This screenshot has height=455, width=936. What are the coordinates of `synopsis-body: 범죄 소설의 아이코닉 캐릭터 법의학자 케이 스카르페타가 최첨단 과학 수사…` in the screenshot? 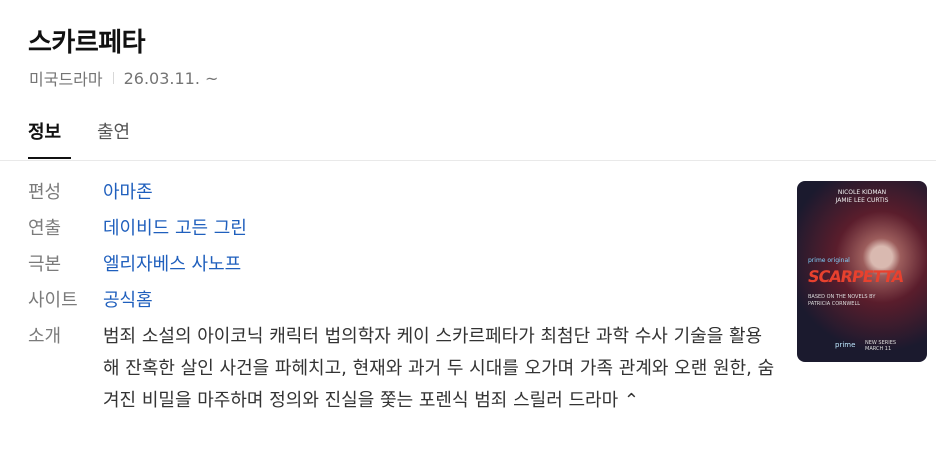 It's located at (439, 368).